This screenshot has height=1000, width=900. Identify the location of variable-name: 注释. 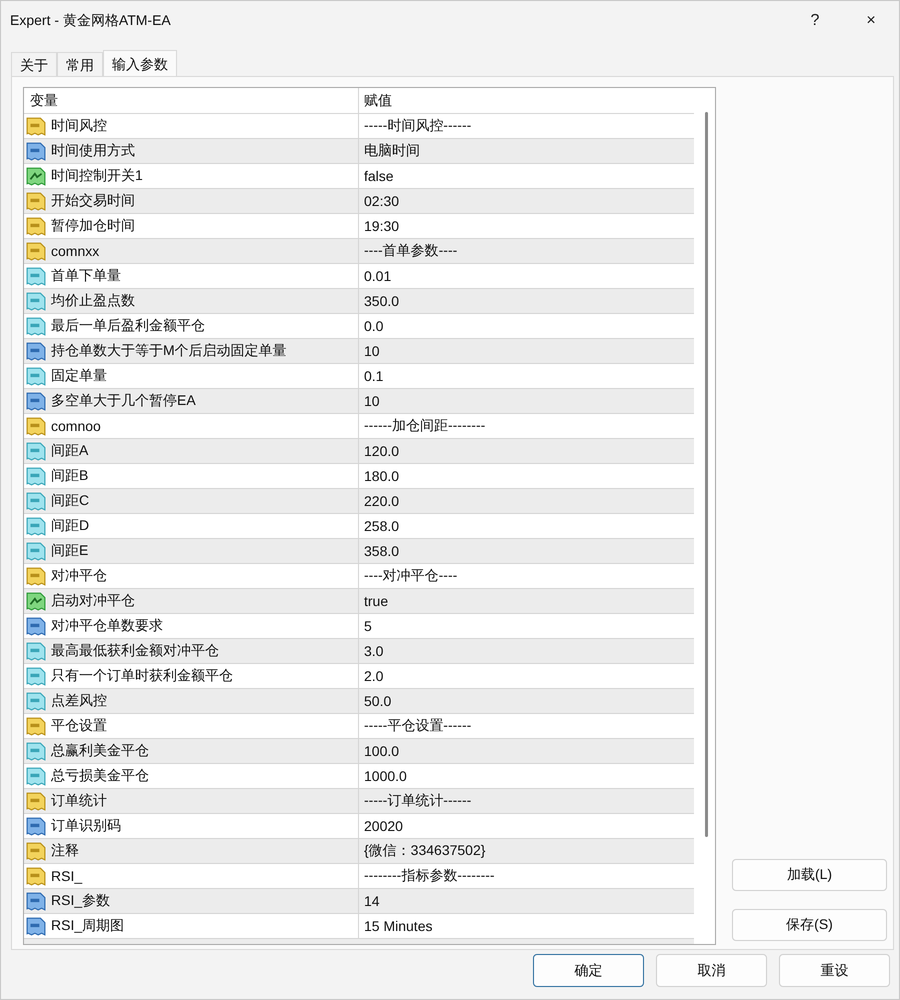
(65, 851).